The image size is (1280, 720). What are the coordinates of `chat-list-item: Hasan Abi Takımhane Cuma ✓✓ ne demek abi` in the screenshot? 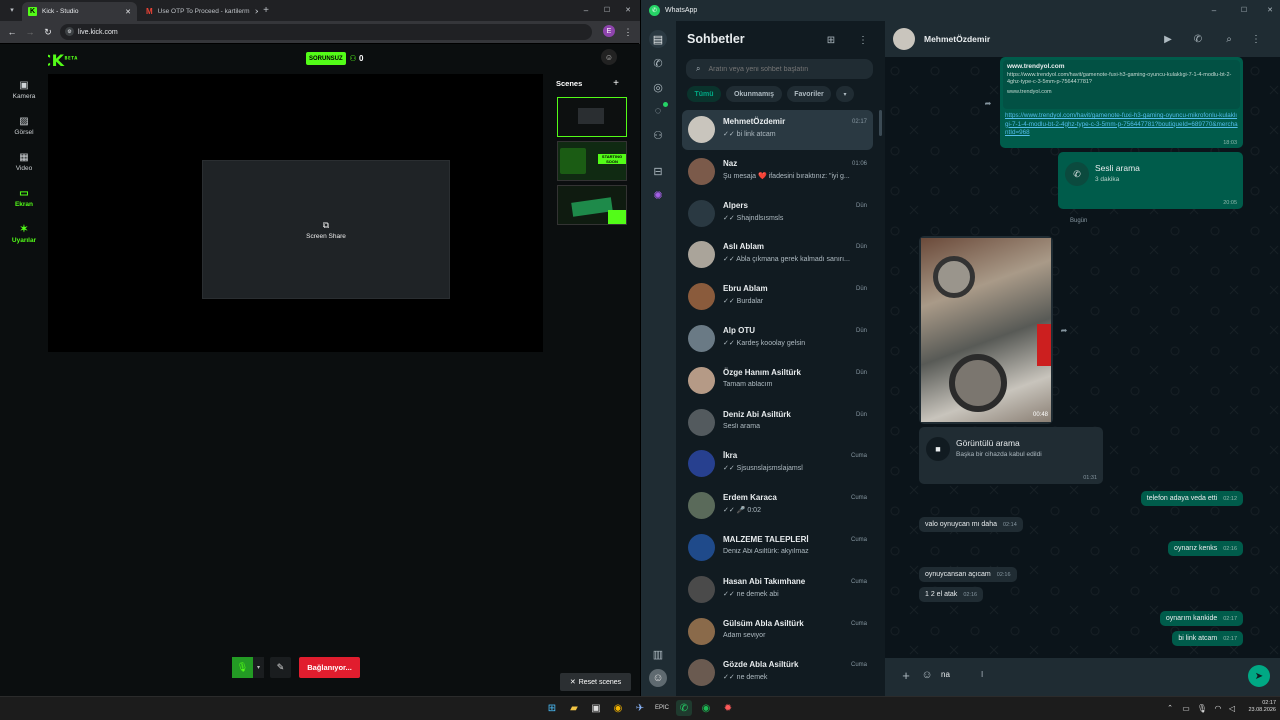 It's located at (777, 590).